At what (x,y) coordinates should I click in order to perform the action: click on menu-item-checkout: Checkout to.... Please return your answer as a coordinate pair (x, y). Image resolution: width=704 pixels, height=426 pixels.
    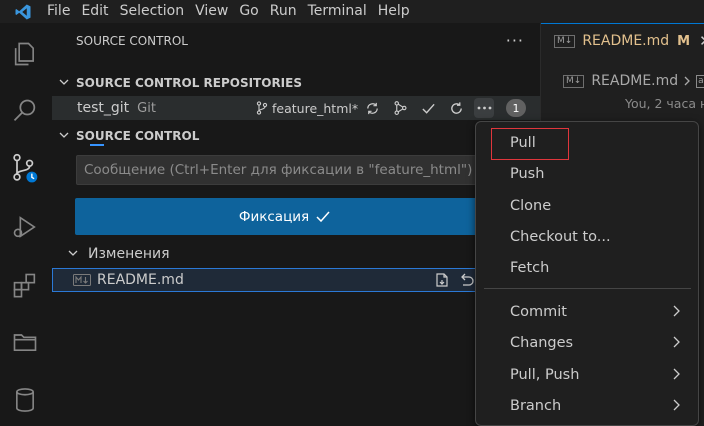
    Looking at the image, I should click on (587, 237).